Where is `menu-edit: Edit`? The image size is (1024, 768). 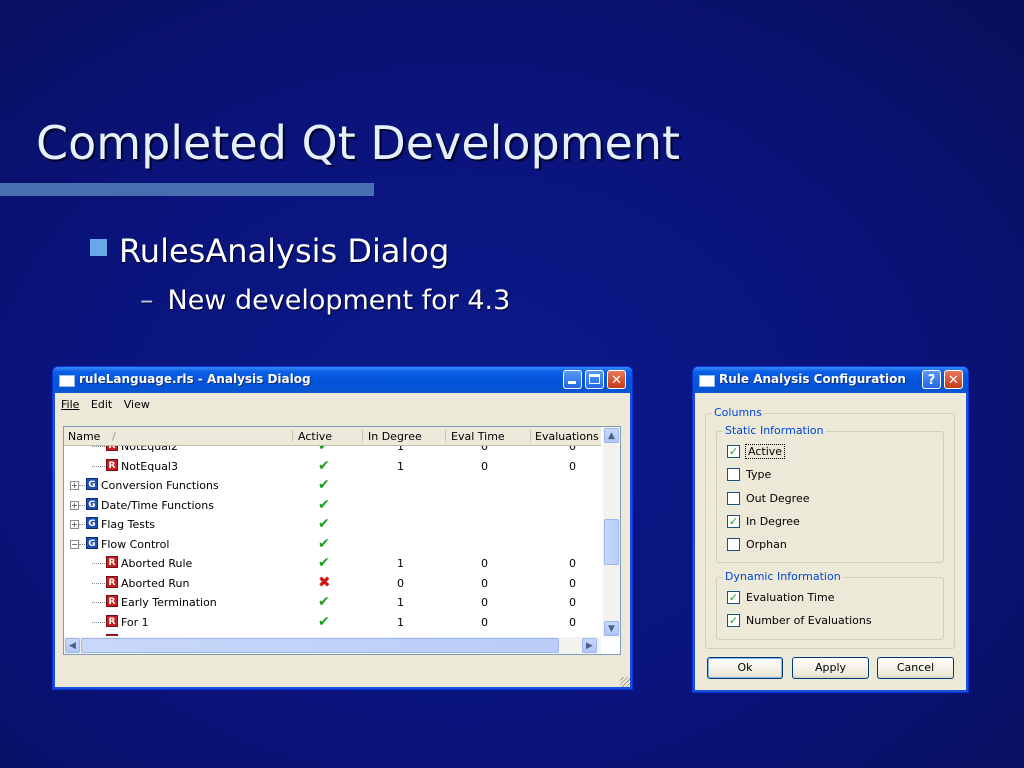 menu-edit: Edit is located at coordinates (101, 404).